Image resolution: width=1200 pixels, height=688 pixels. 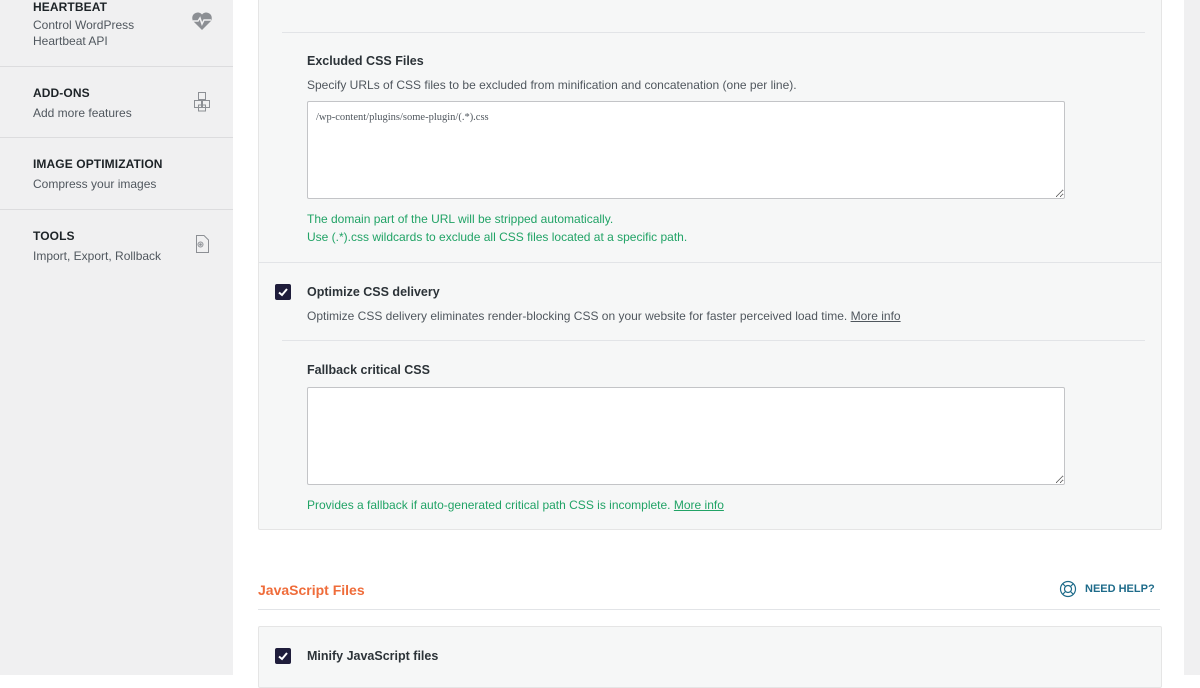 What do you see at coordinates (98, 164) in the screenshot?
I see `sidebar-item-title: IMAGE OPTIMIZATION` at bounding box center [98, 164].